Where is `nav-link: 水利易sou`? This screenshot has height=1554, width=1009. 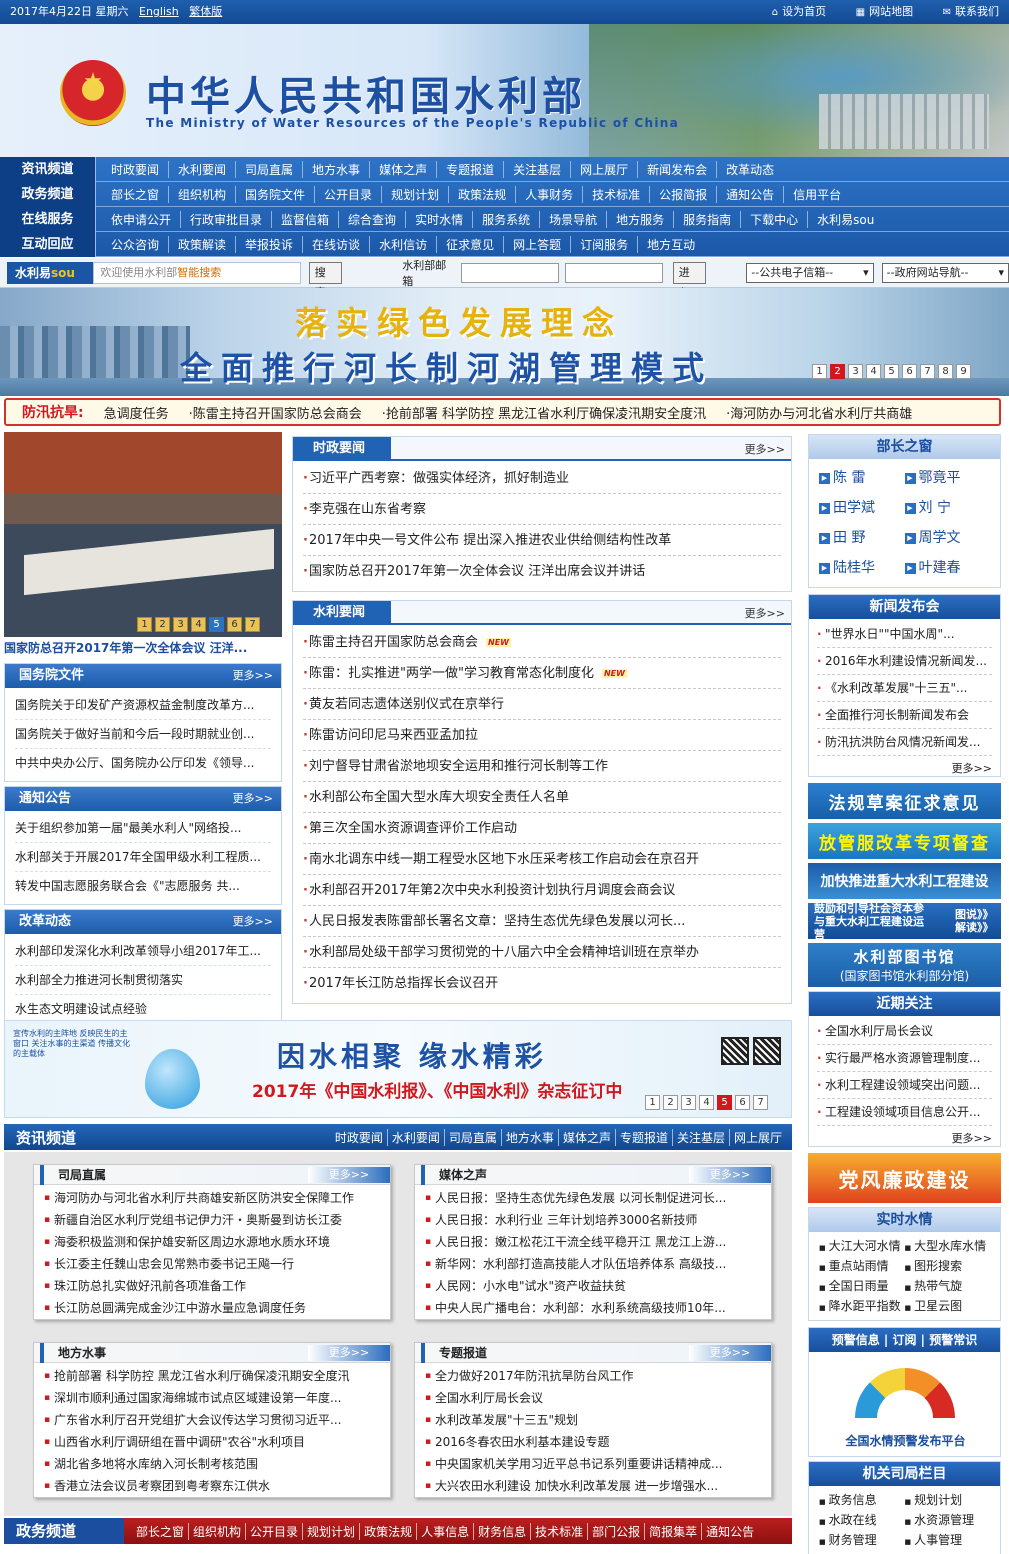 nav-link: 水利易sou is located at coordinates (845, 219).